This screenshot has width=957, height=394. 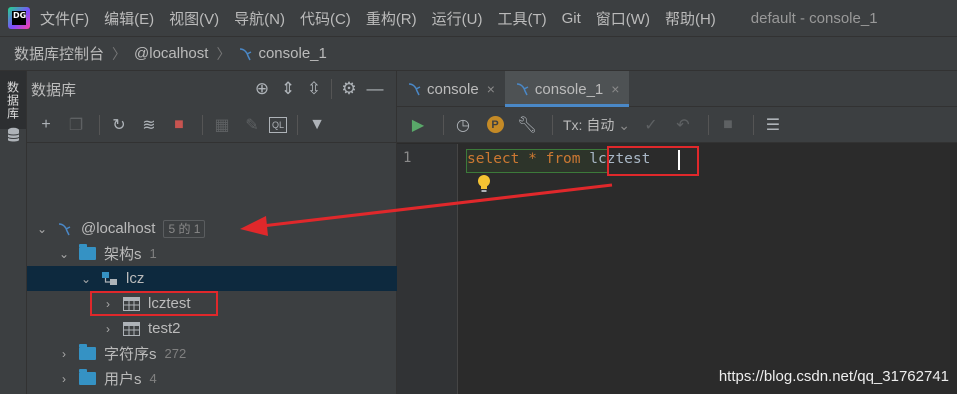 I want to click on tx-mode-label: Tx: 自动, so click(x=589, y=124).